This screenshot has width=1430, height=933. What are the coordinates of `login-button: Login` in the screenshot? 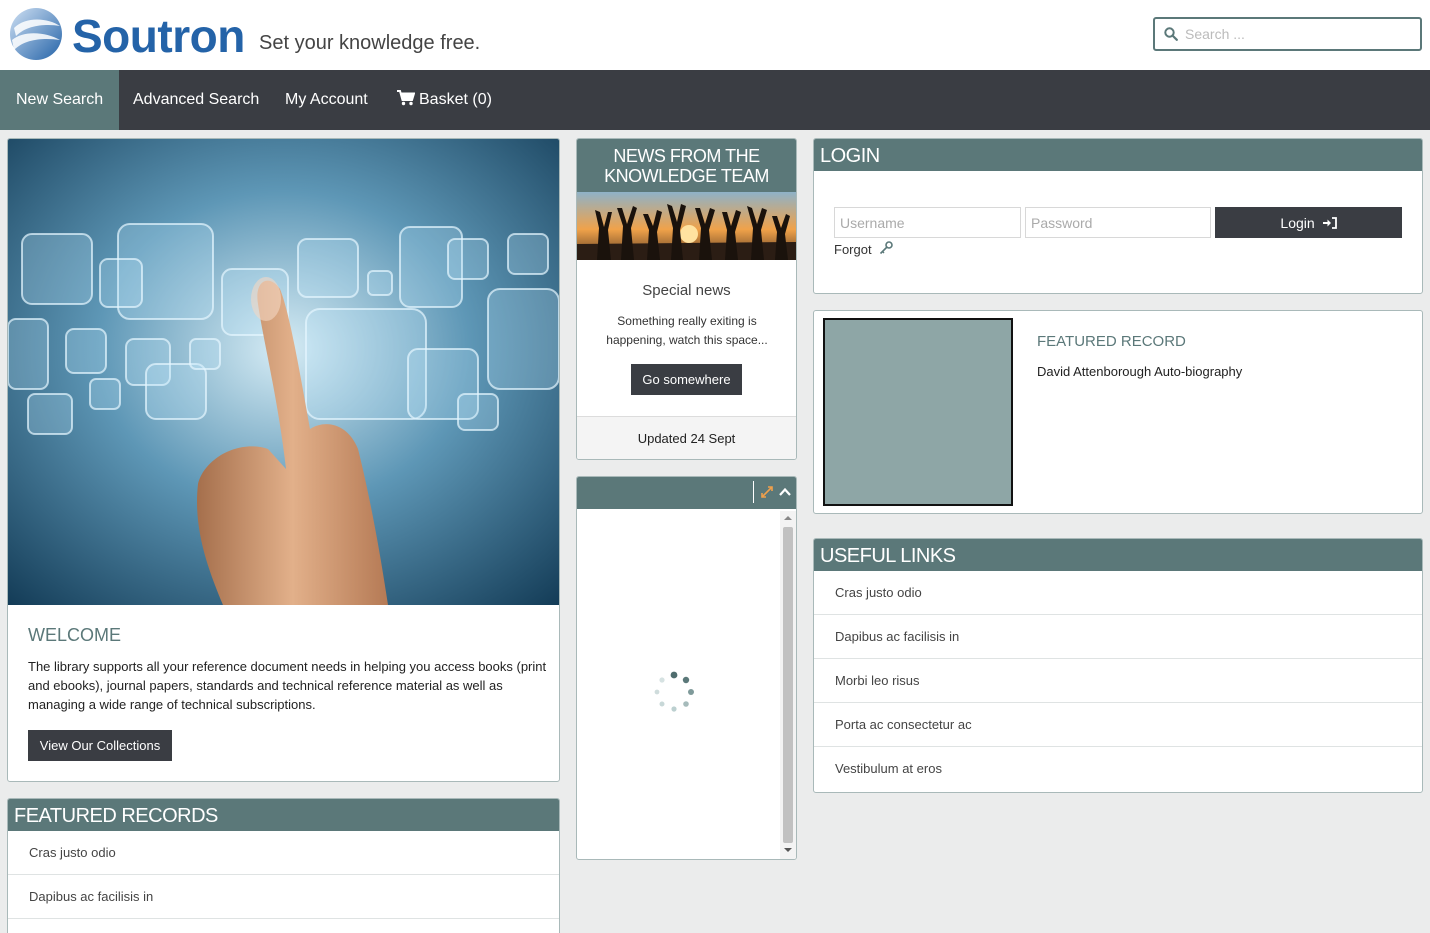 It's located at (1308, 222).